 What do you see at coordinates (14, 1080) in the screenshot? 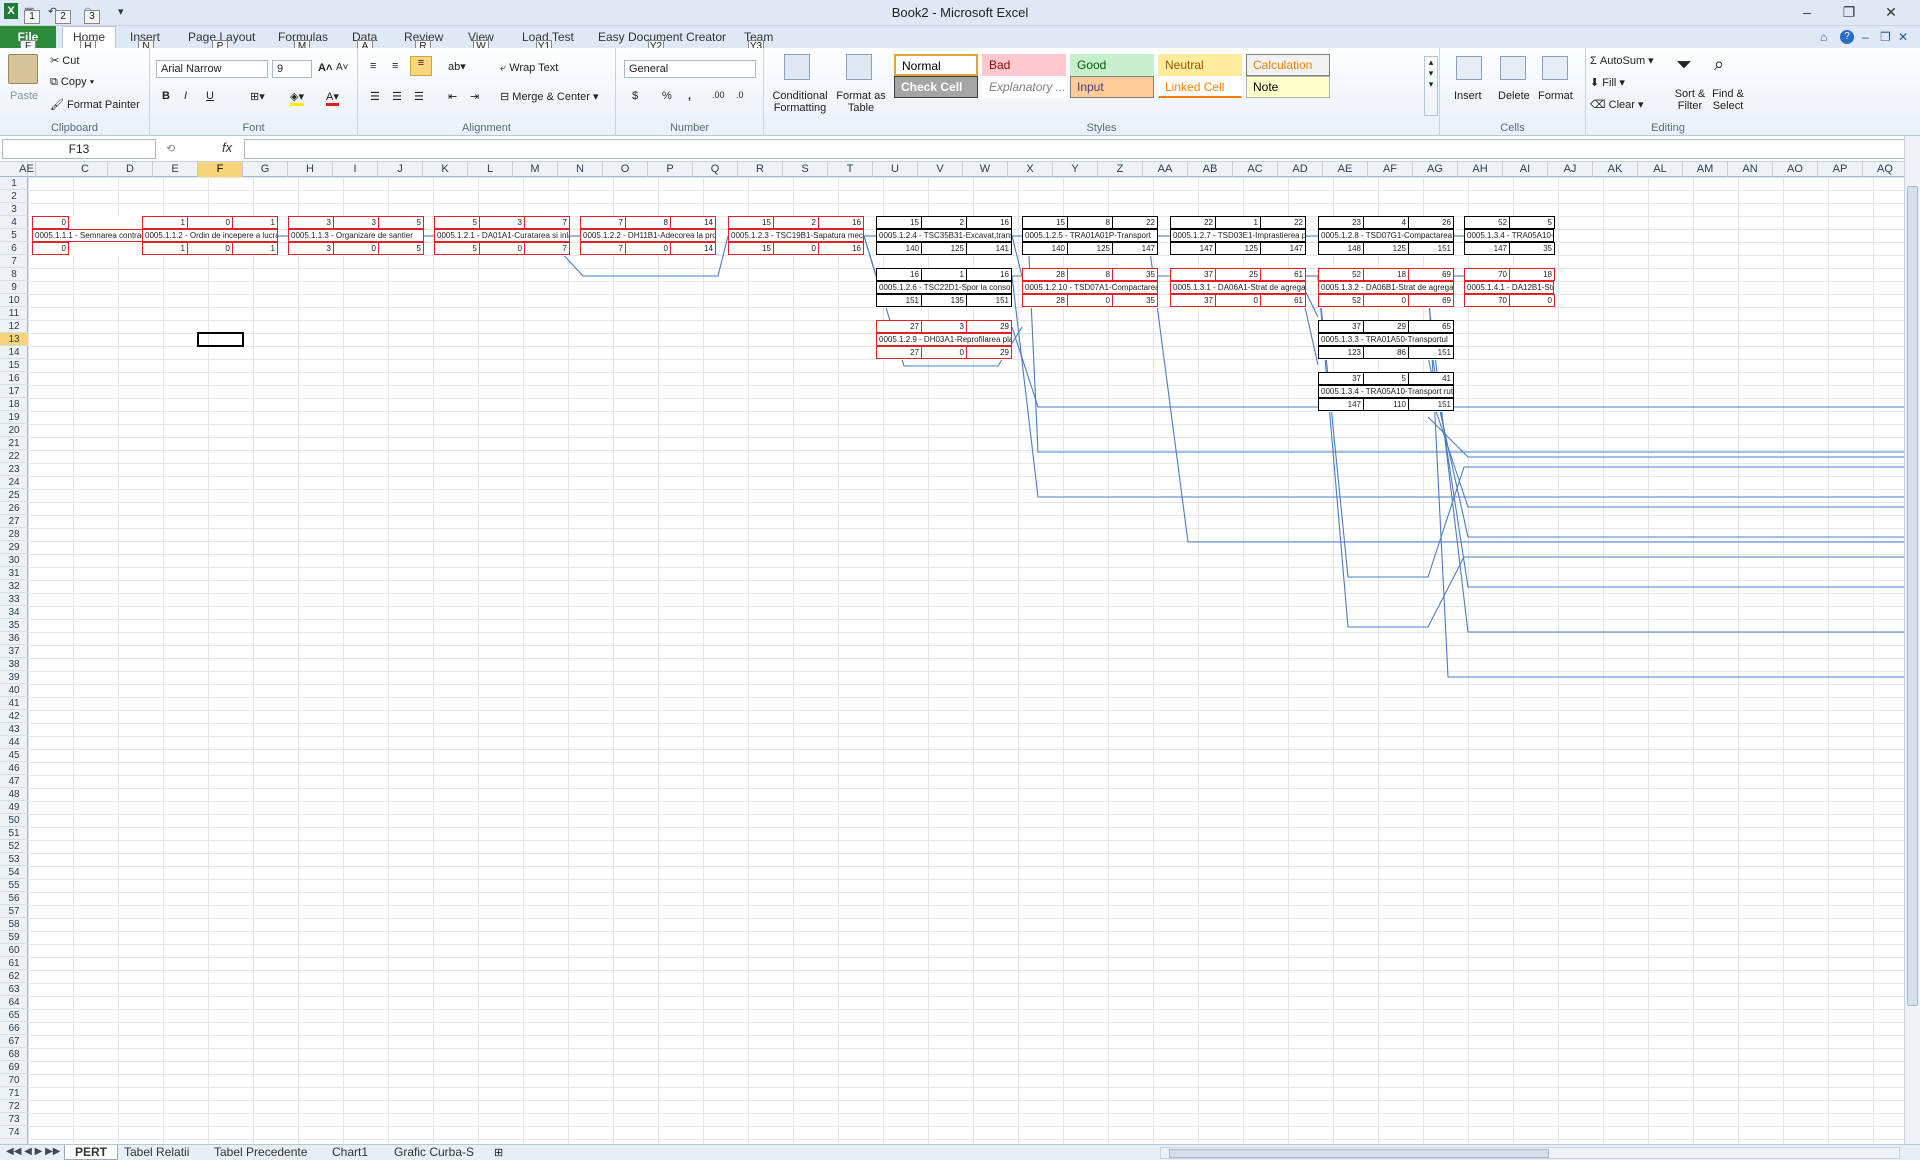
I see `row-header-70: 70` at bounding box center [14, 1080].